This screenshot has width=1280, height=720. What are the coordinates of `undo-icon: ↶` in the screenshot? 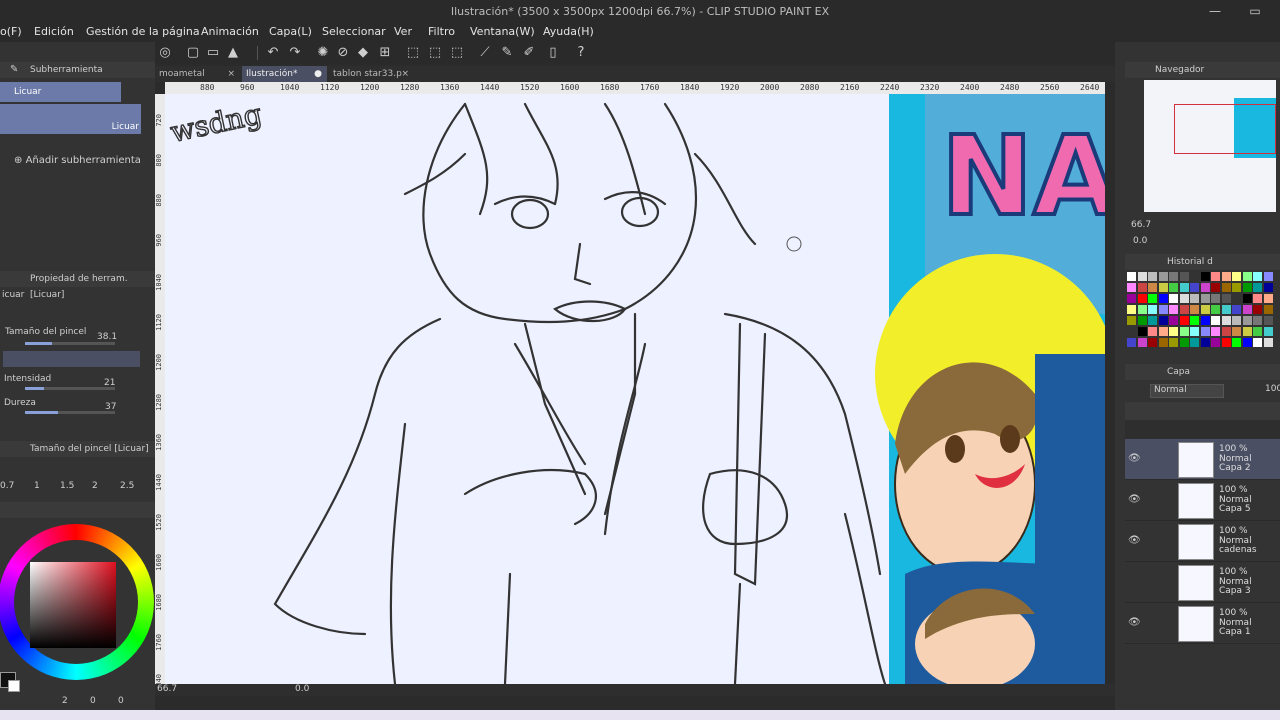 It's located at (273, 53).